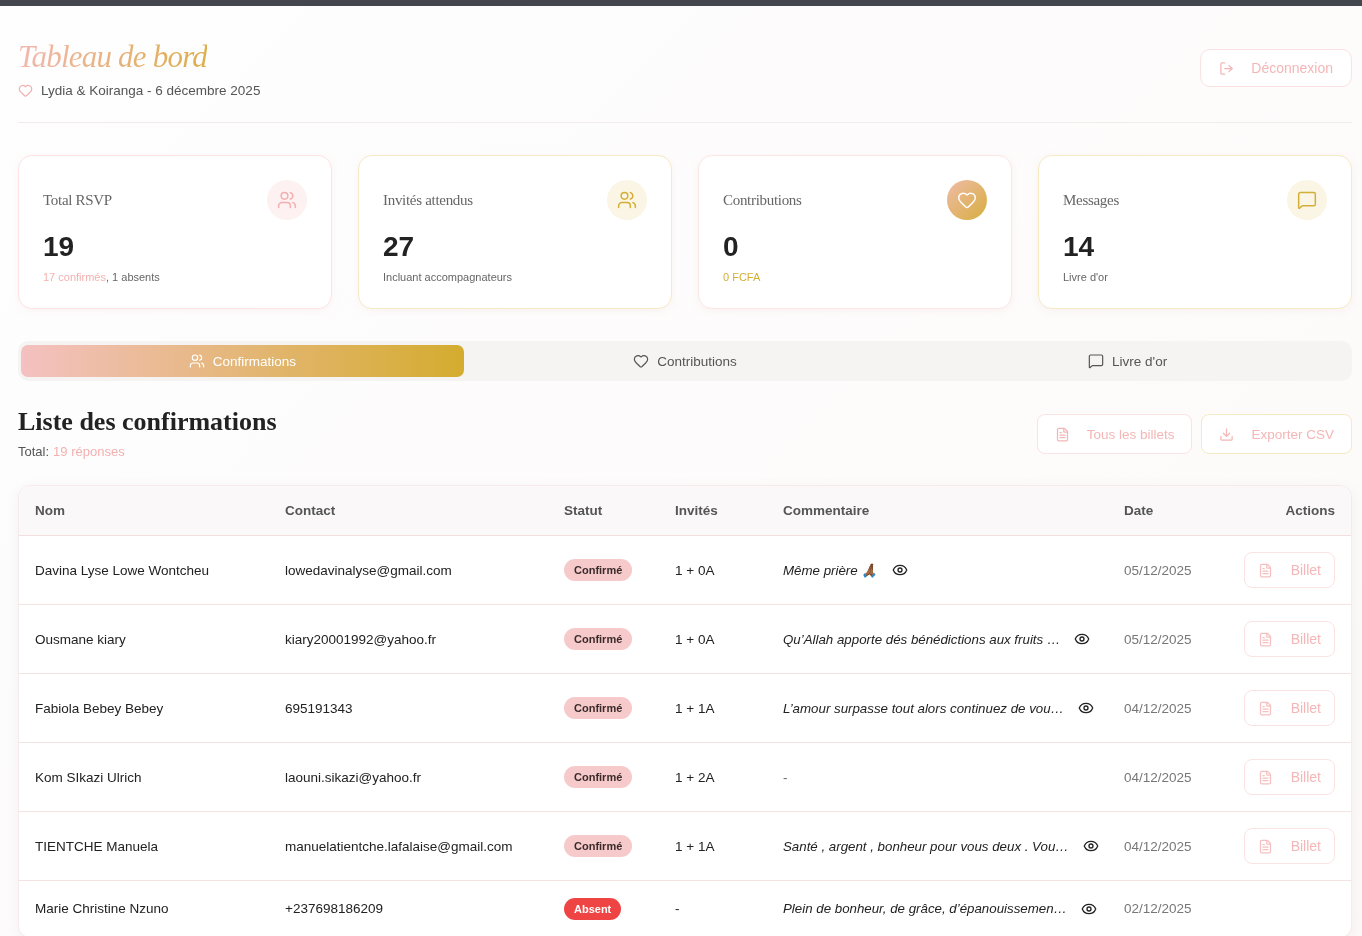  What do you see at coordinates (77, 200) in the screenshot?
I see `stat-label: Total RSVP` at bounding box center [77, 200].